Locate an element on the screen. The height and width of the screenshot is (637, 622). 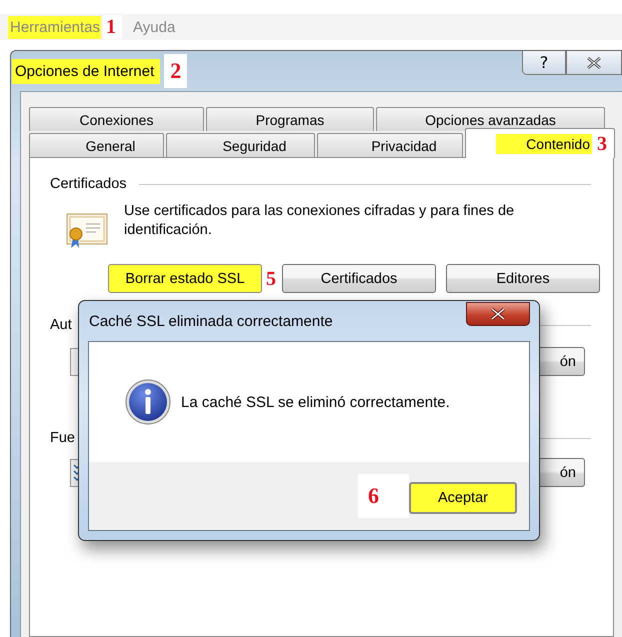
message-text: La caché SSL se eliminó correctamente. is located at coordinates (315, 402).